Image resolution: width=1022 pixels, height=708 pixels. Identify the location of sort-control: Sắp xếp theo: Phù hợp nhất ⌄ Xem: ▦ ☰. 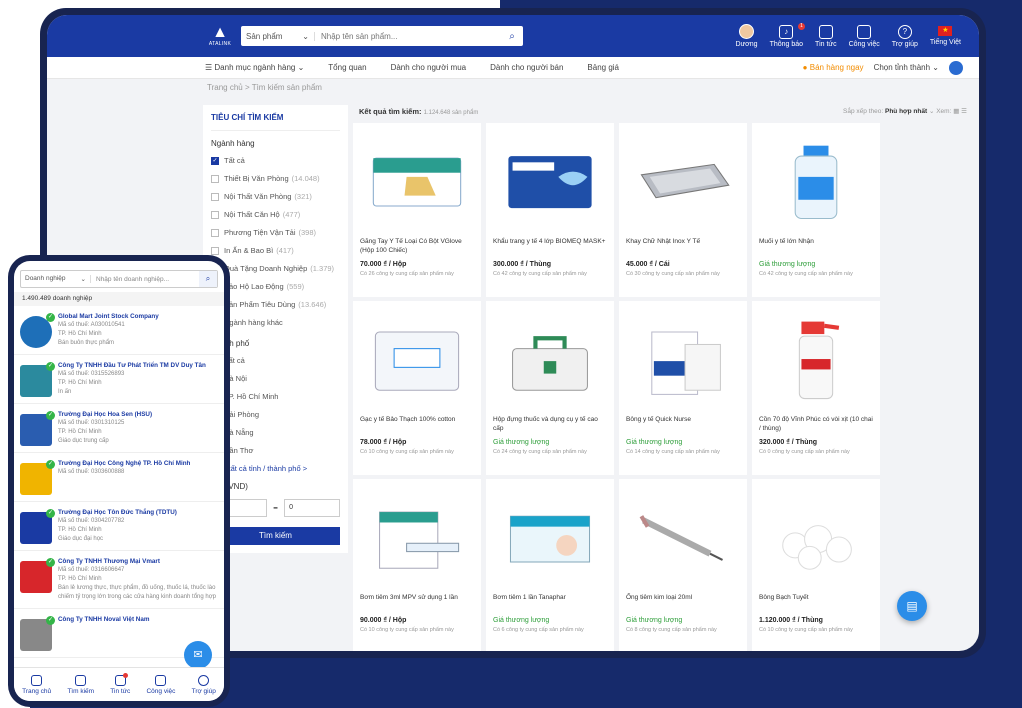
(905, 111).